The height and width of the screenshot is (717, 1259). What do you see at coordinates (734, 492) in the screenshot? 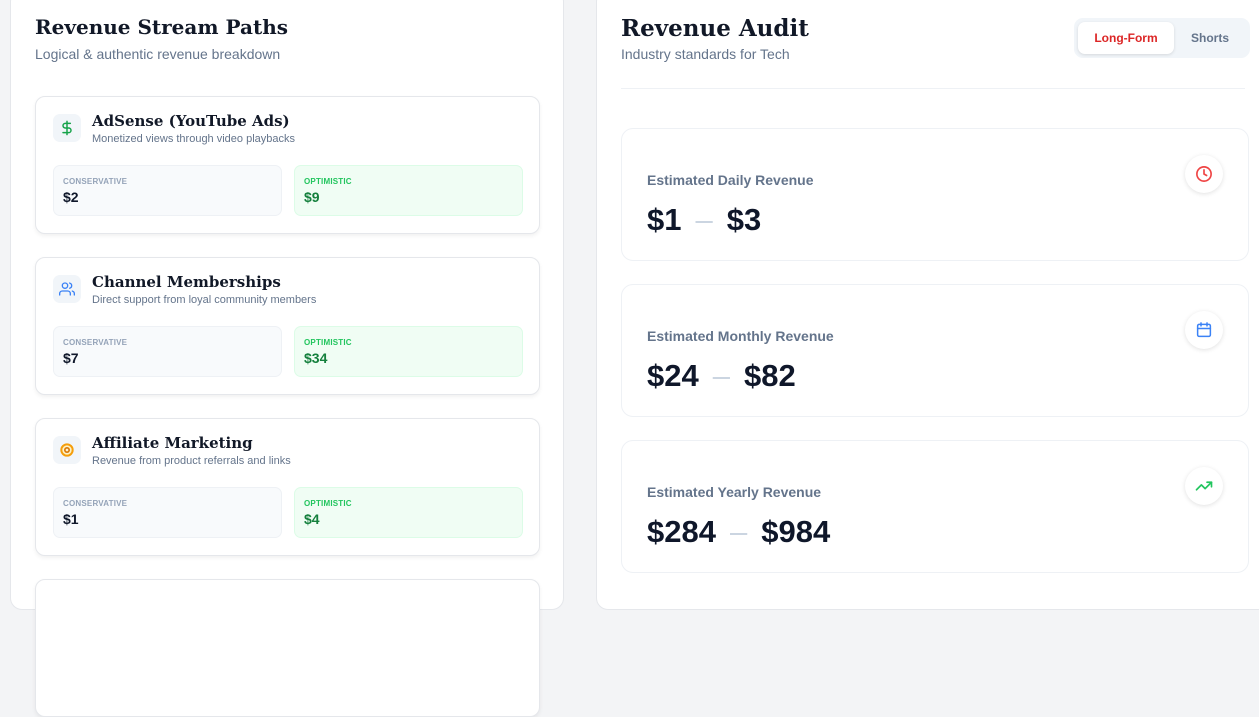
I see `estimate-label: Estimated Yearly Revenue` at bounding box center [734, 492].